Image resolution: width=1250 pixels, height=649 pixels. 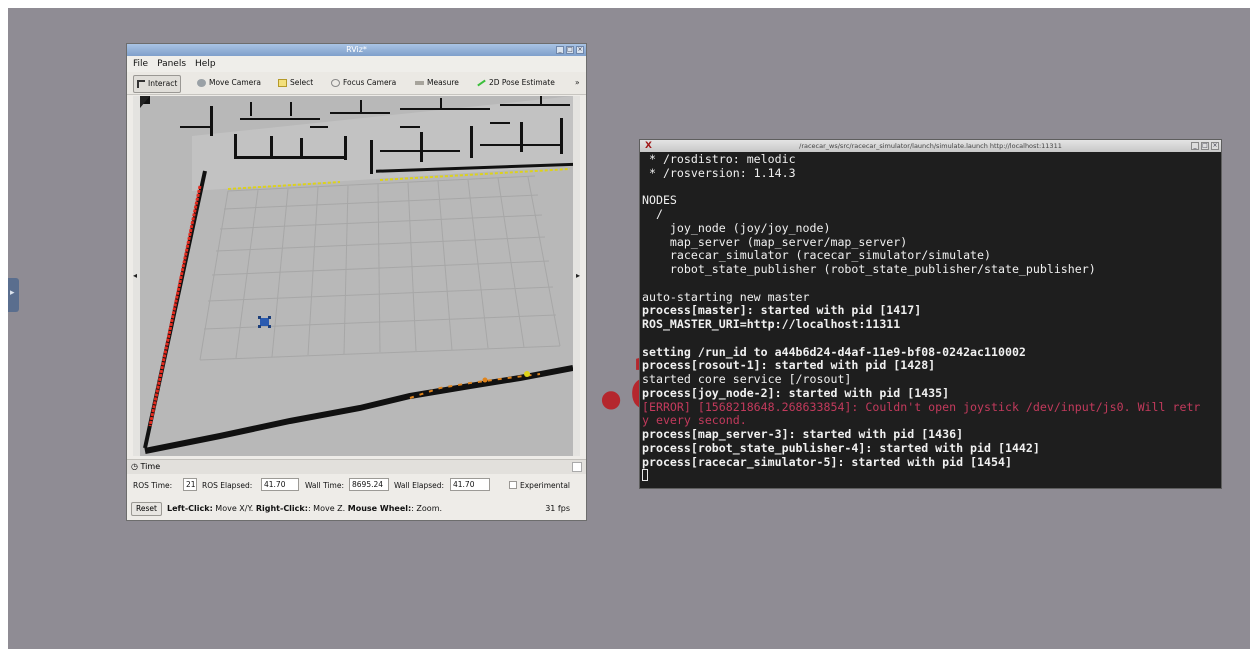 What do you see at coordinates (645, 475) in the screenshot?
I see `cursor-block` at bounding box center [645, 475].